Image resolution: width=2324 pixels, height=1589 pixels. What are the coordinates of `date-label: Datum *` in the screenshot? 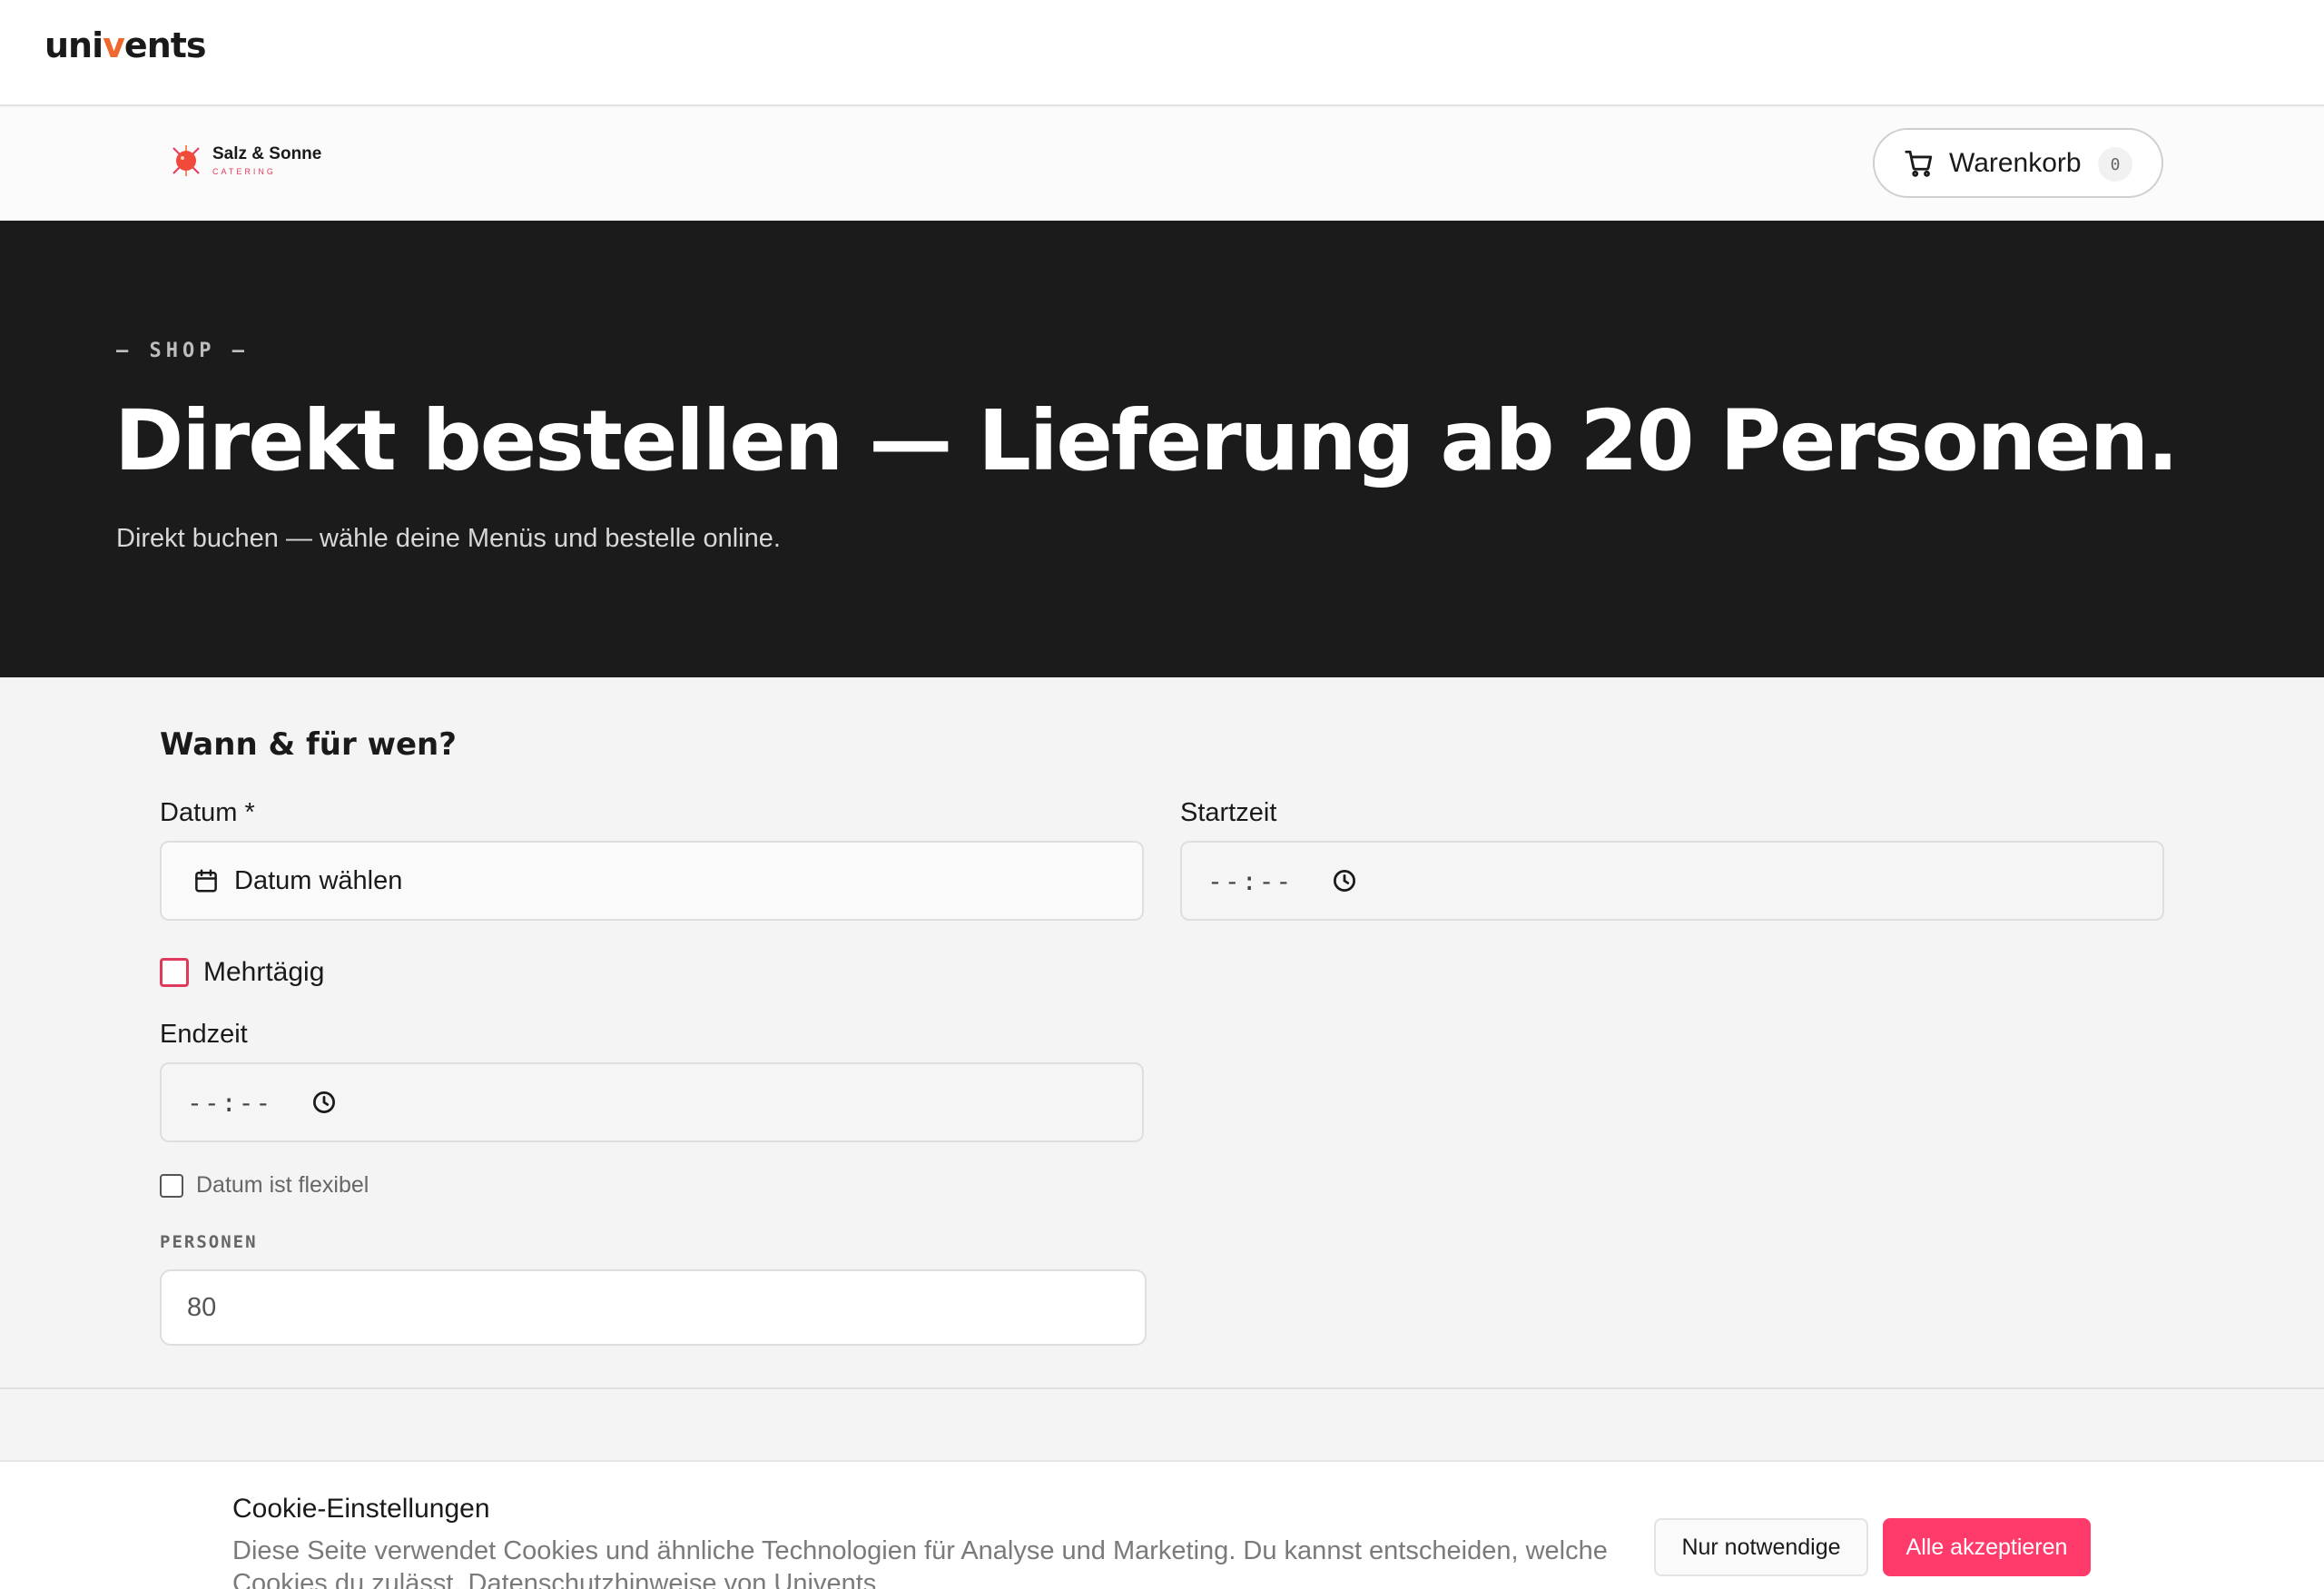 It's located at (207, 812).